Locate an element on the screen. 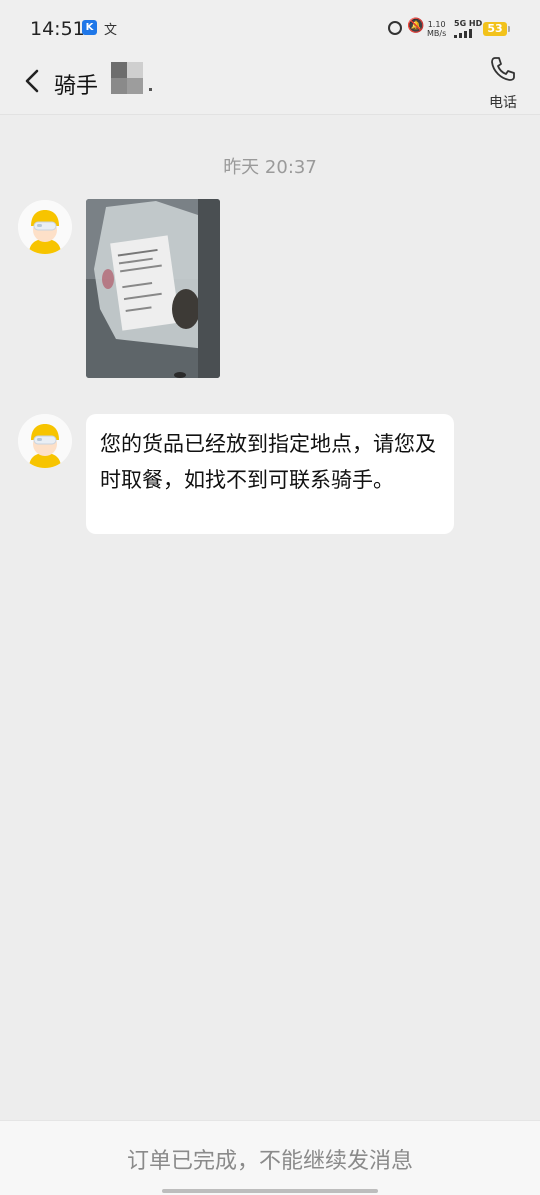  chevron-left-icon is located at coordinates (32, 81).